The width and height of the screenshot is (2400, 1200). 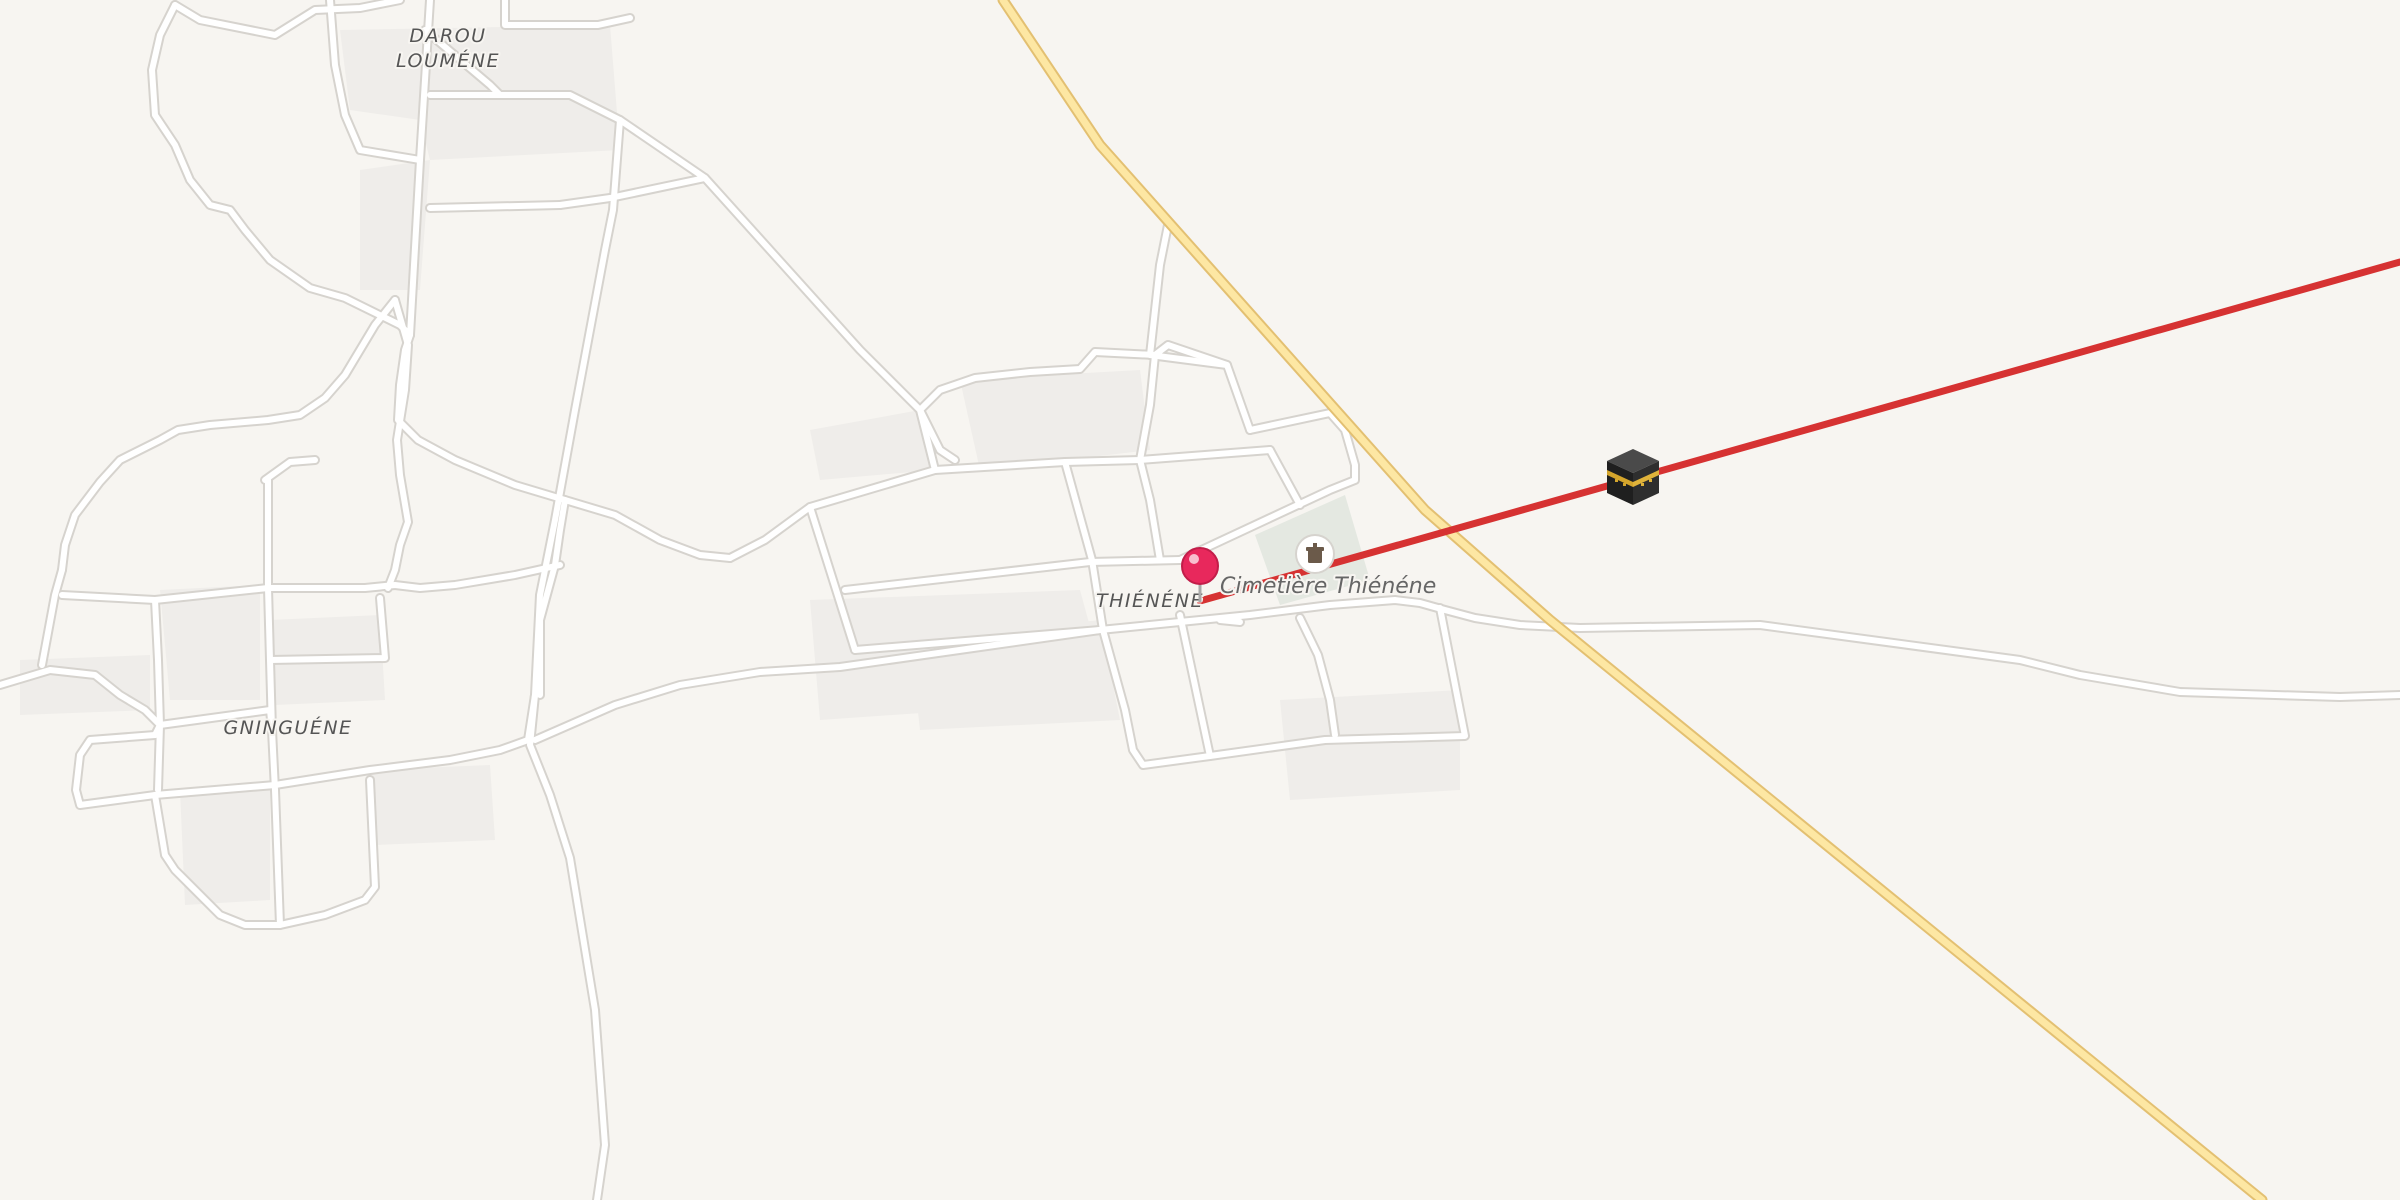 What do you see at coordinates (287, 727) in the screenshot?
I see `place-label-gninguene: GNINGUÉNE` at bounding box center [287, 727].